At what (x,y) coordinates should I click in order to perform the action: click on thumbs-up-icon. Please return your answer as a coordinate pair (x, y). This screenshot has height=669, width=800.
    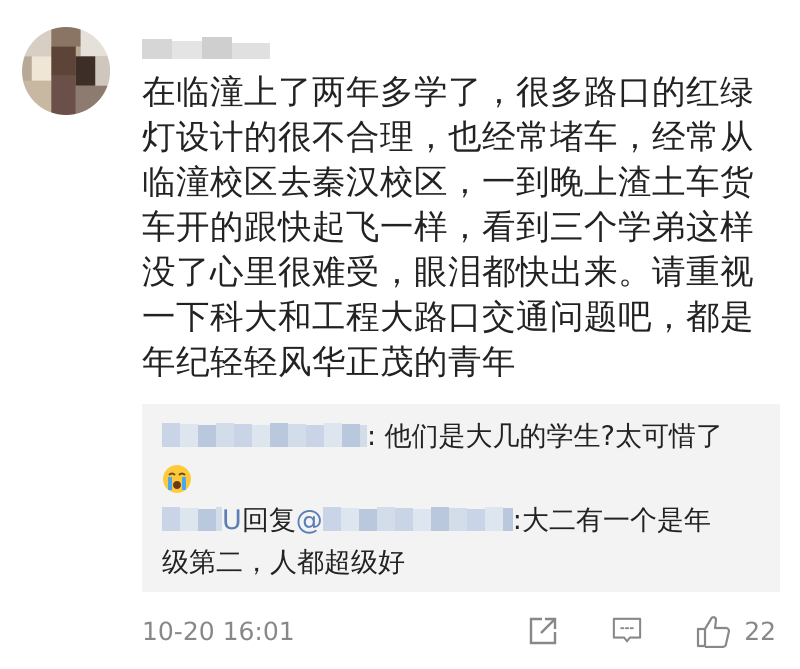
    Looking at the image, I should click on (713, 631).